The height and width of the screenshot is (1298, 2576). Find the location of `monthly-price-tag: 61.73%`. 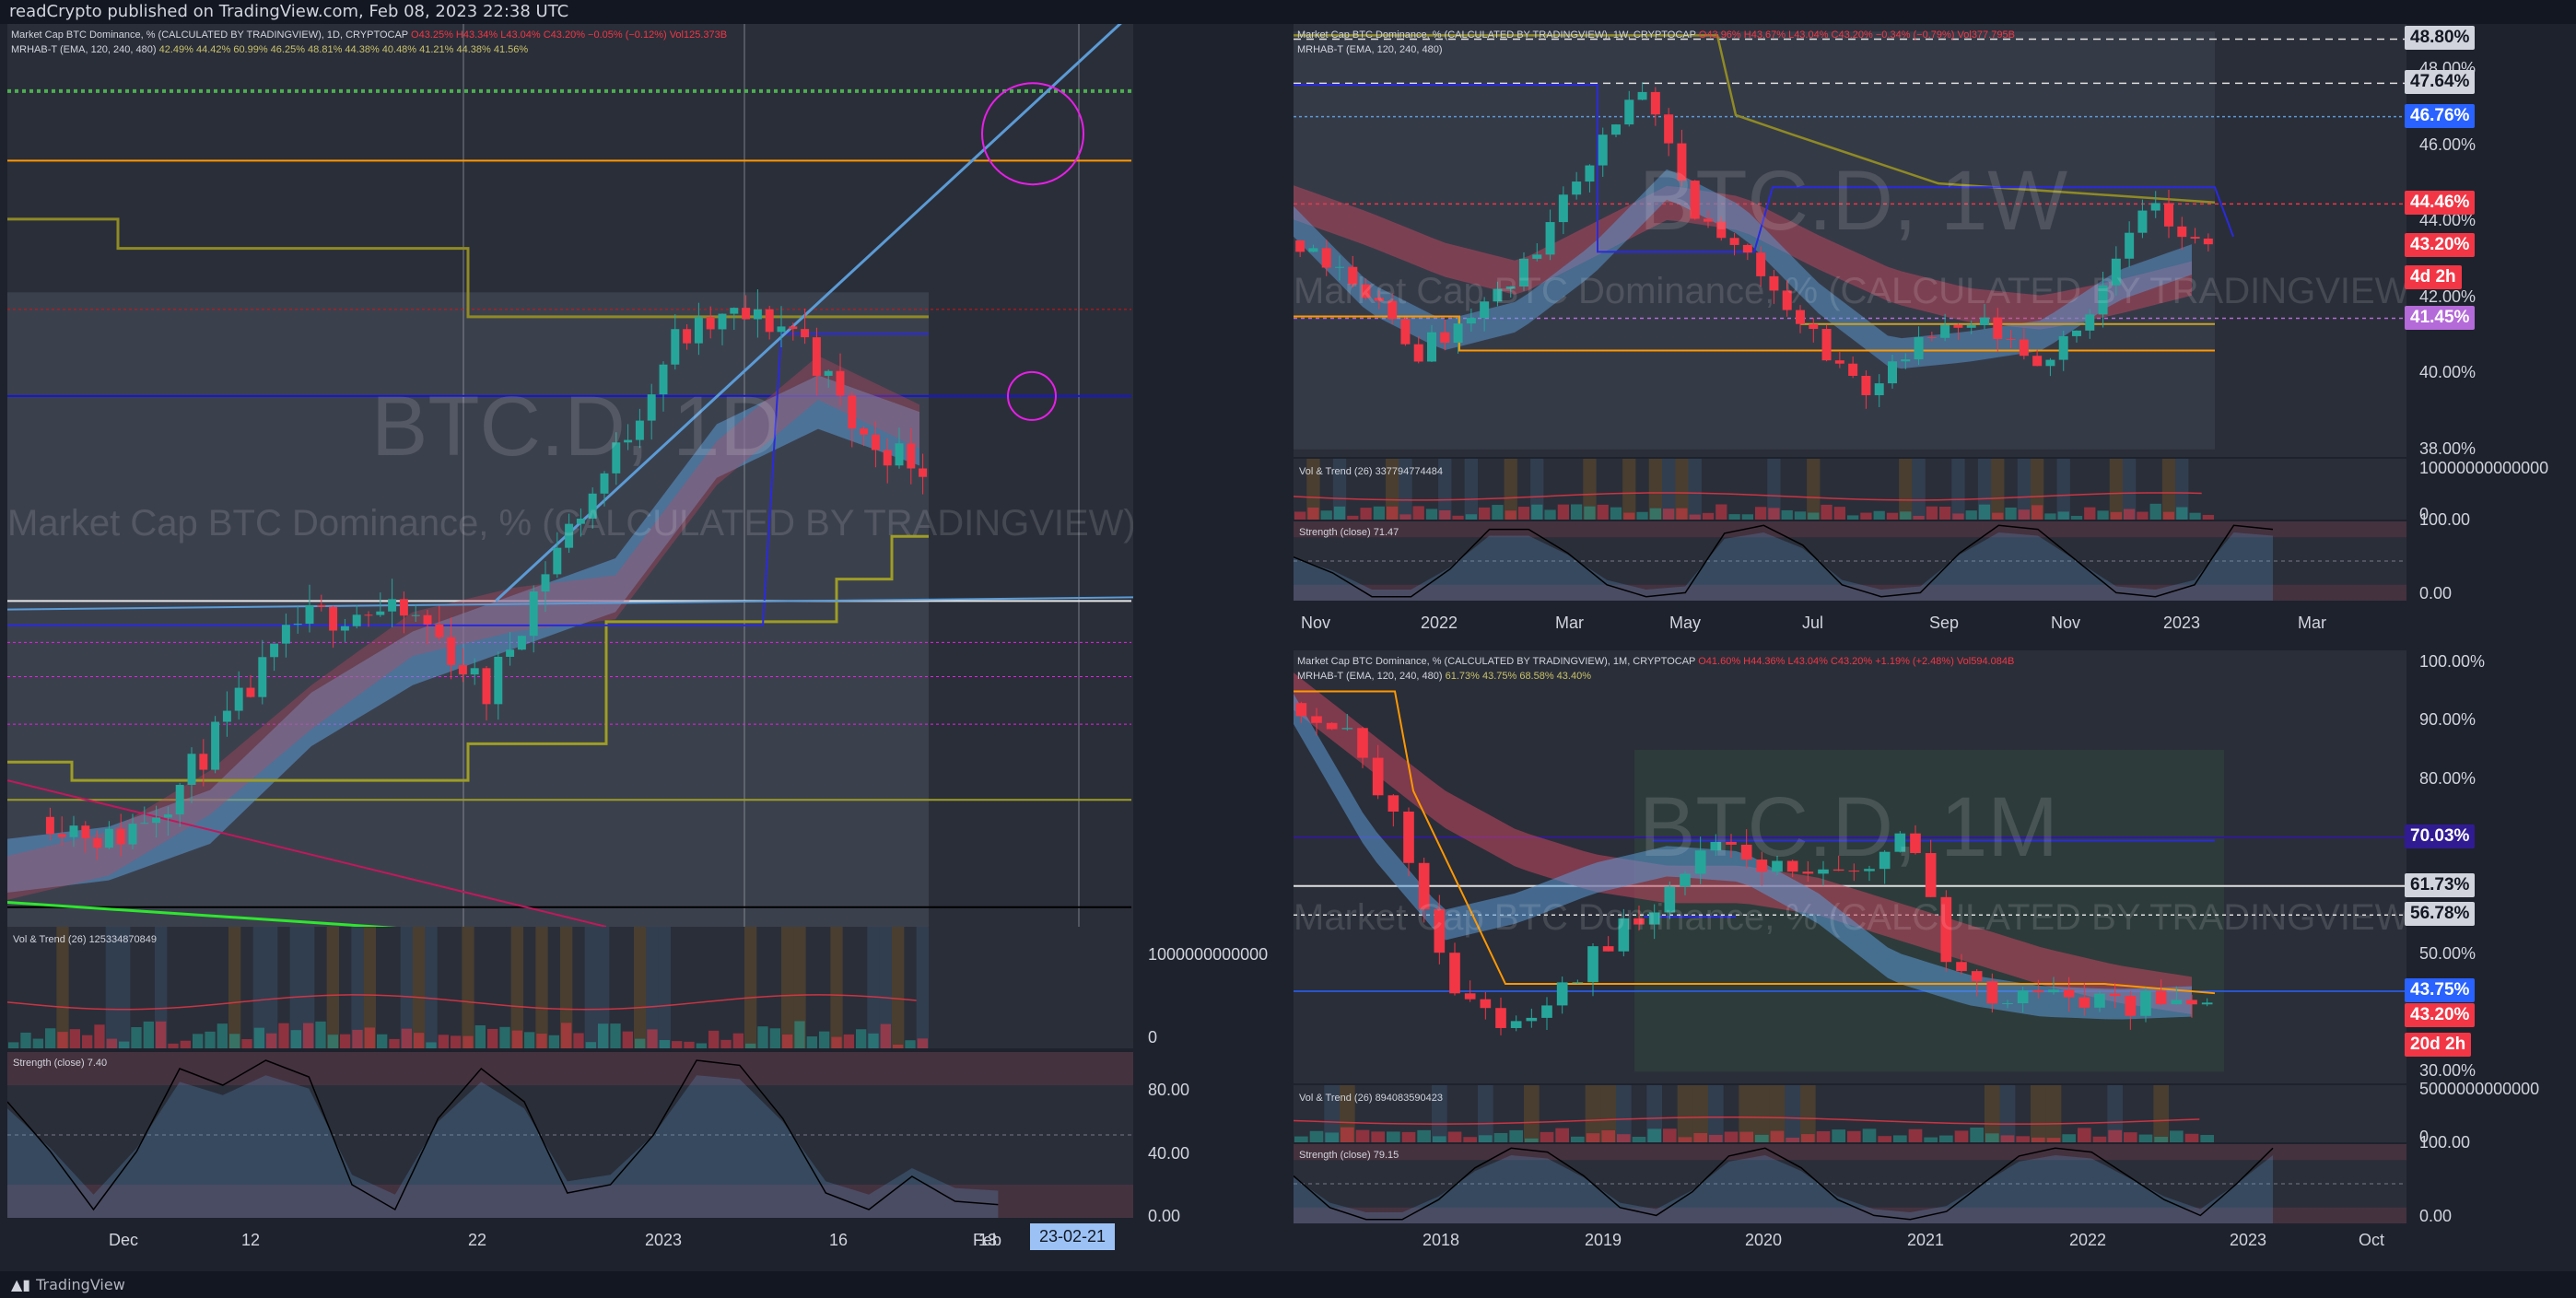

monthly-price-tag: 61.73% is located at coordinates (2440, 884).